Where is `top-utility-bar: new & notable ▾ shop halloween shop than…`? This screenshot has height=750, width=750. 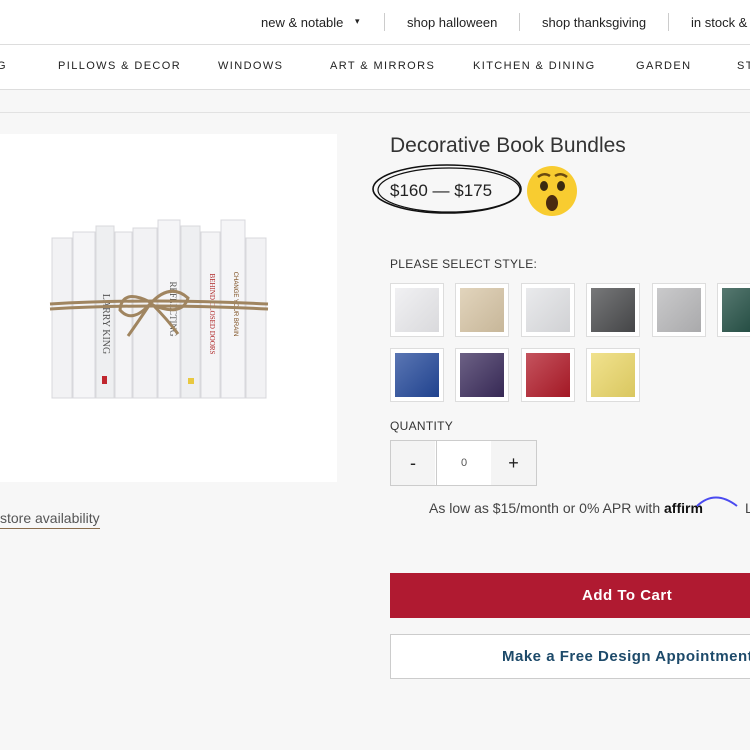 top-utility-bar: new & notable ▾ shop halloween shop than… is located at coordinates (375, 22).